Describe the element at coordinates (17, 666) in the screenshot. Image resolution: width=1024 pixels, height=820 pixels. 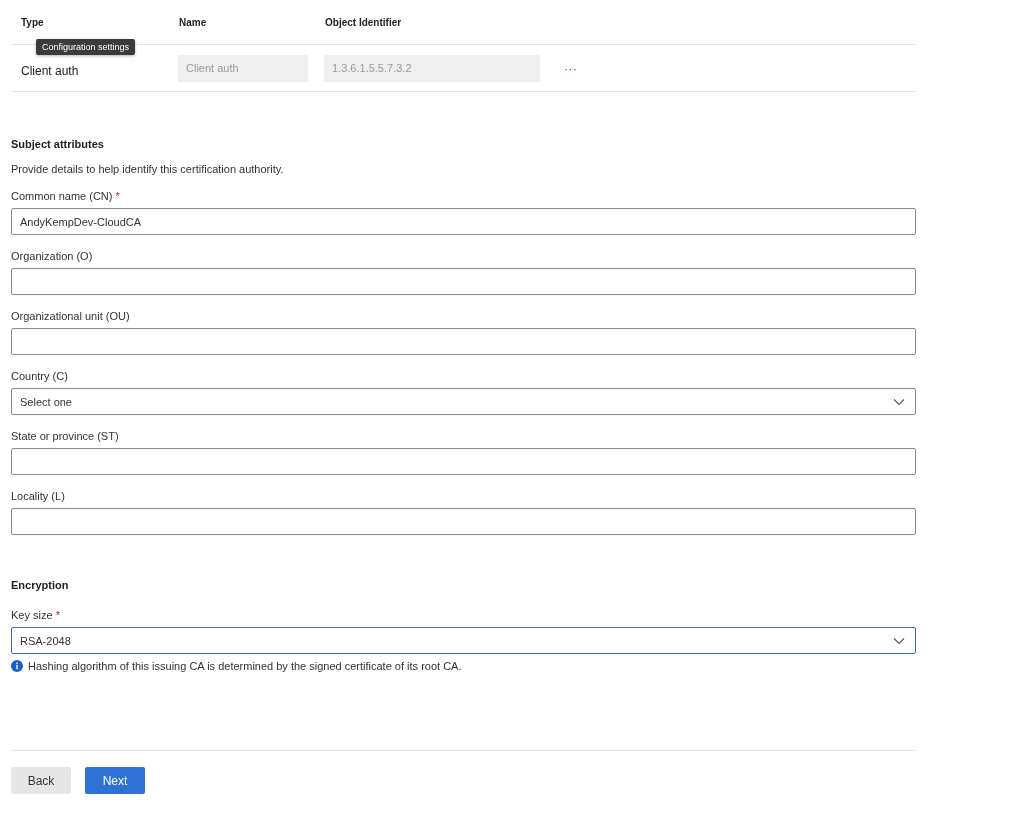
I see `info-icon` at that location.